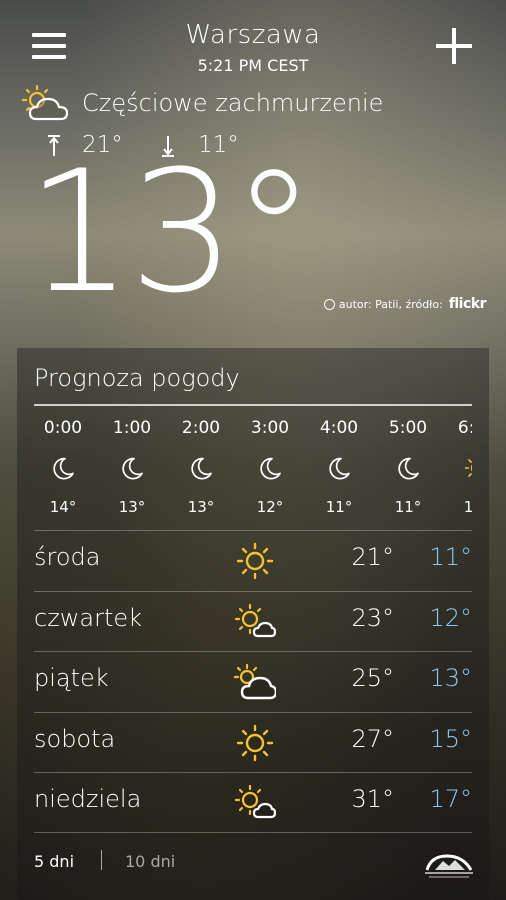 This screenshot has width=506, height=900. I want to click on hour-label: 2:00, so click(201, 428).